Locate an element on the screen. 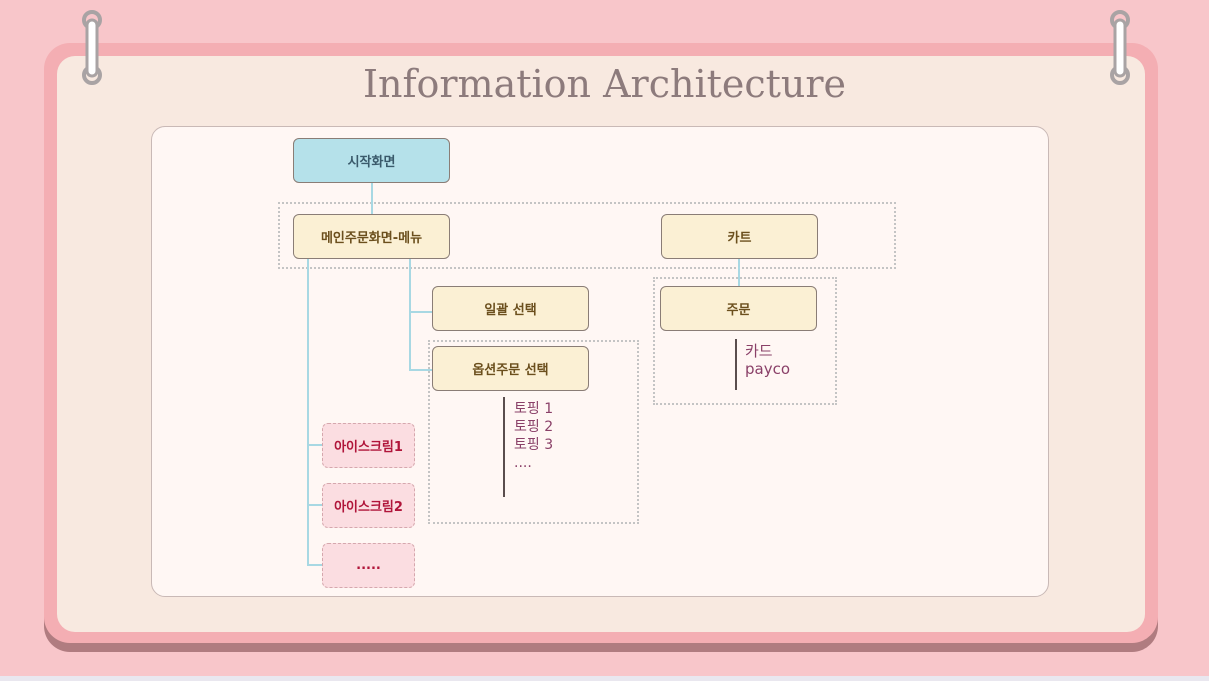 This screenshot has height=681, width=1209. topping-item: 토핑 3 is located at coordinates (534, 445).